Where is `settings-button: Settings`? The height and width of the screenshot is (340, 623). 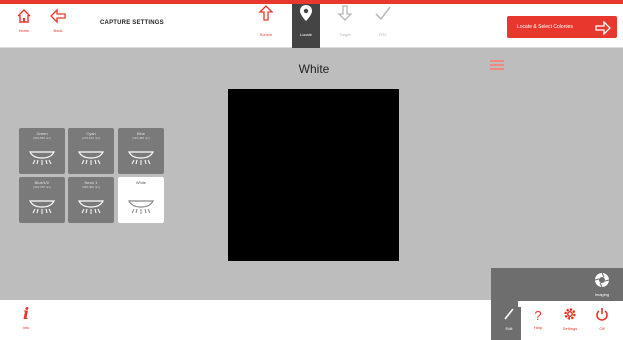 settings-button: Settings is located at coordinates (570, 319).